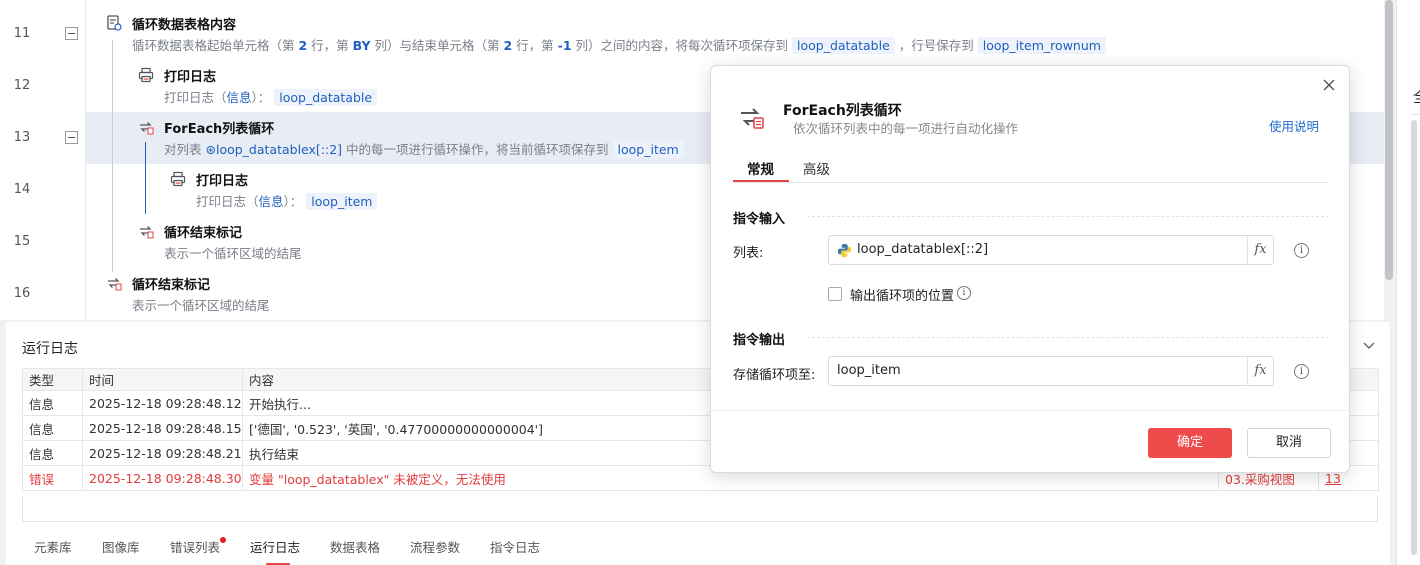 The image size is (1420, 565). What do you see at coordinates (1190, 443) in the screenshot?
I see `confirm-button: 确定` at bounding box center [1190, 443].